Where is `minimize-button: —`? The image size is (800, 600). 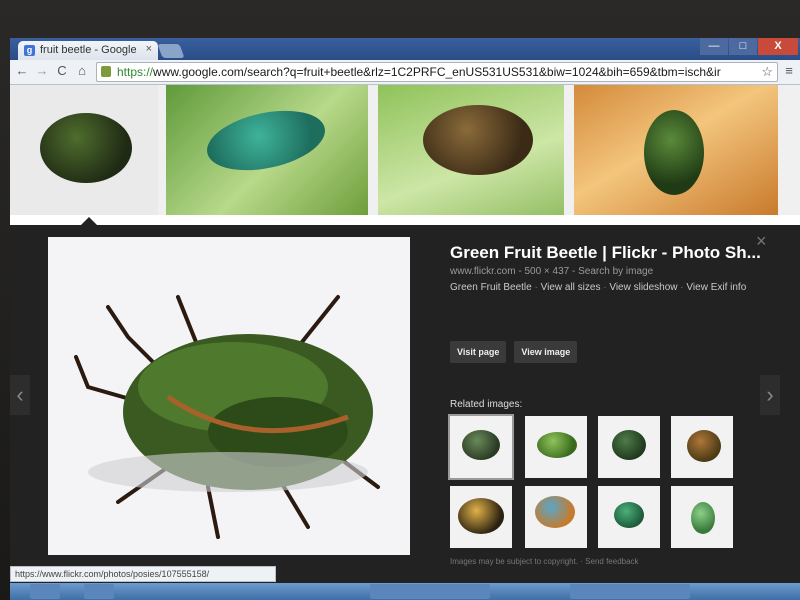 minimize-button: — is located at coordinates (714, 46).